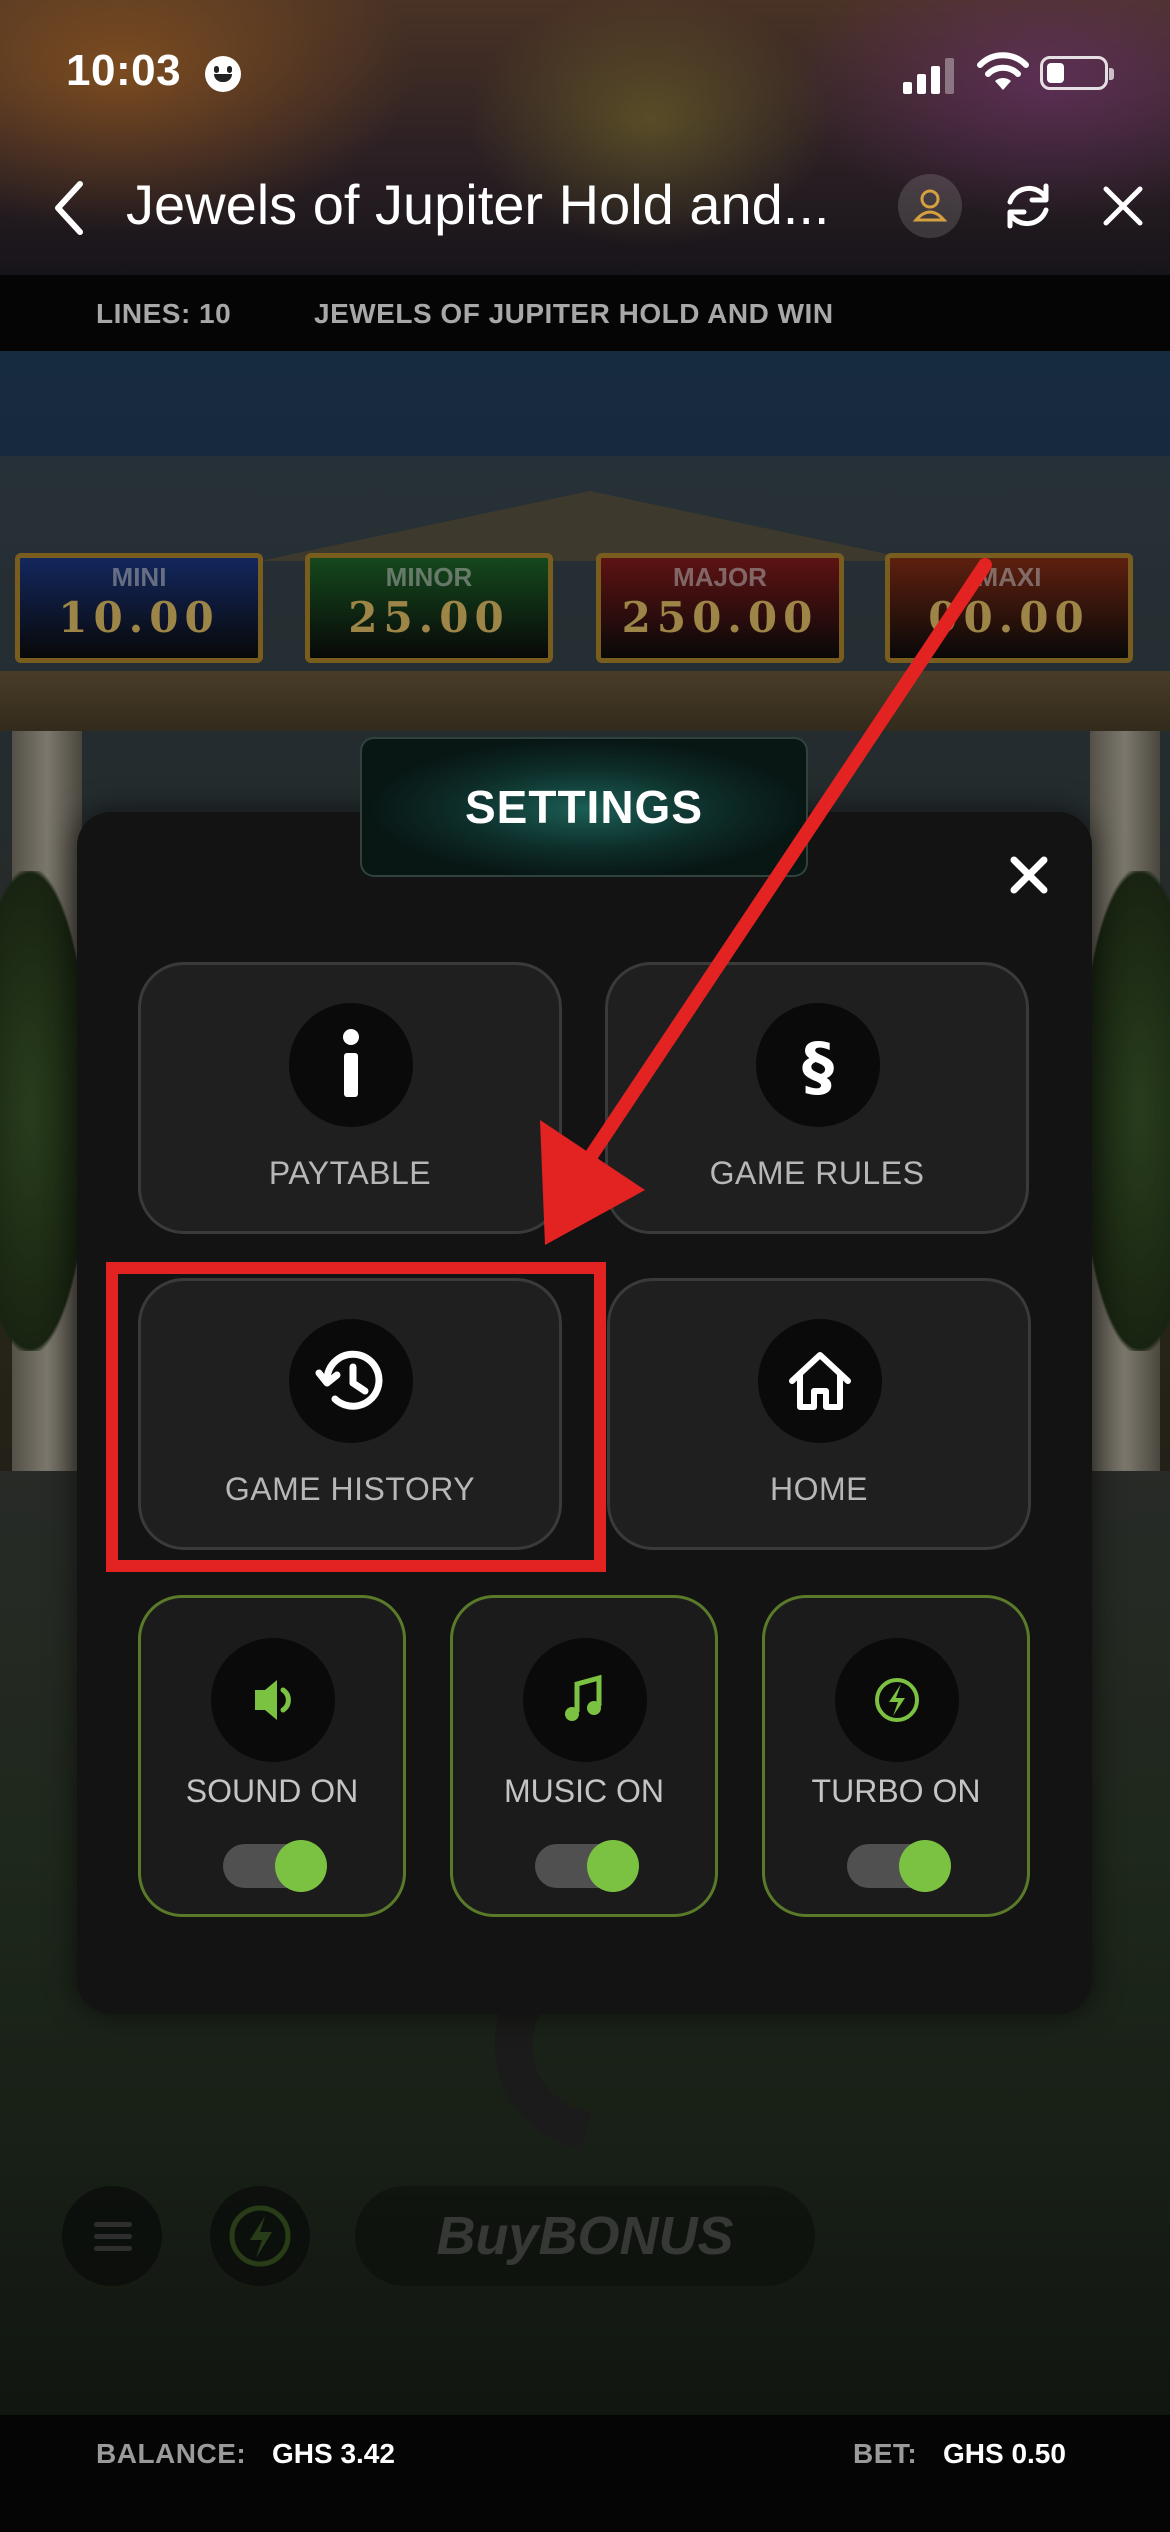 The height and width of the screenshot is (2532, 1170). I want to click on balance-label: BALANCE:, so click(171, 2453).